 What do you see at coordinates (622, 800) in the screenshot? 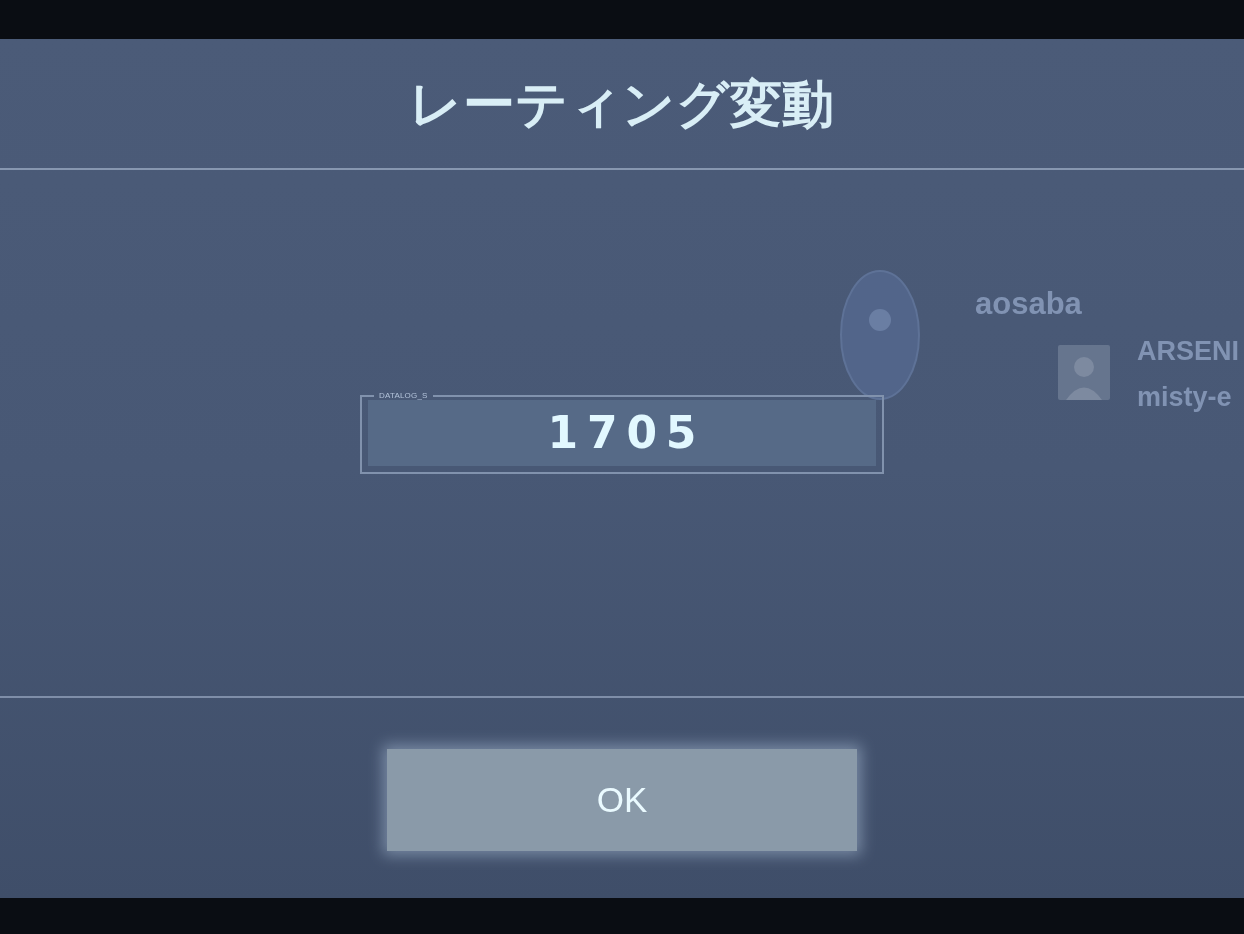
I see `ok-button: OK` at bounding box center [622, 800].